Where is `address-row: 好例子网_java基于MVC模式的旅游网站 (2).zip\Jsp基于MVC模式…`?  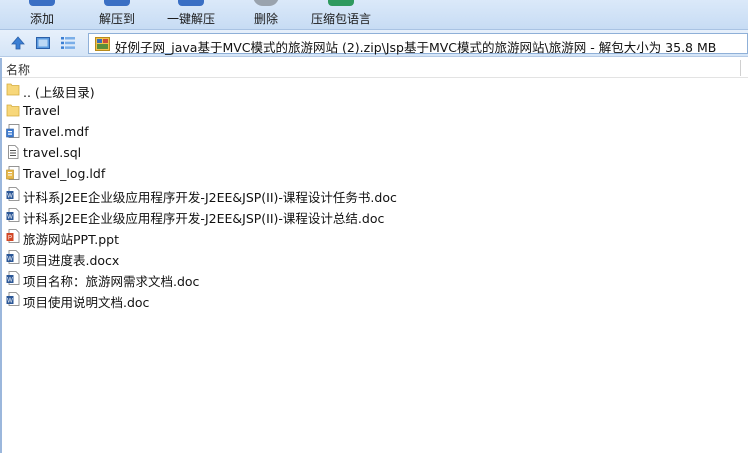
address-row: 好例子网_java基于MVC模式的旅游网站 (2).zip\Jsp基于MVC模式… is located at coordinates (374, 43).